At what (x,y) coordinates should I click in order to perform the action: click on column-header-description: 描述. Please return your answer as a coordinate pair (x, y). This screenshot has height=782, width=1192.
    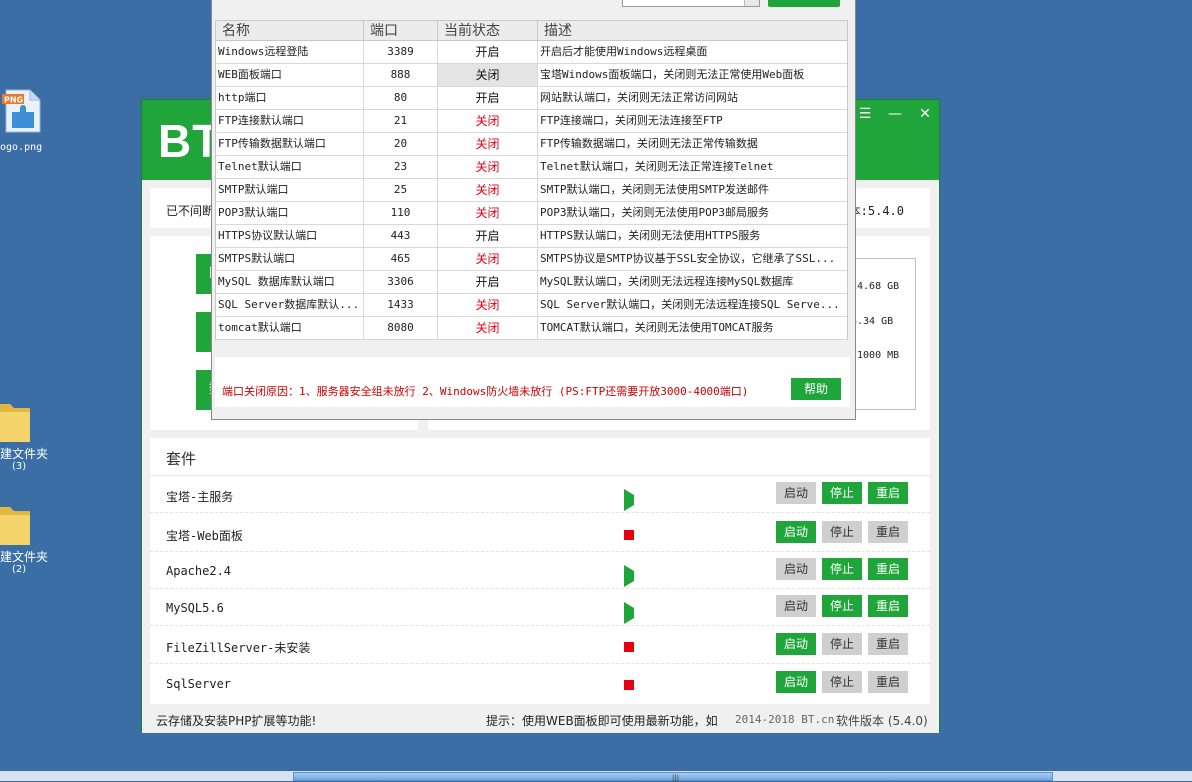
    Looking at the image, I should click on (692, 31).